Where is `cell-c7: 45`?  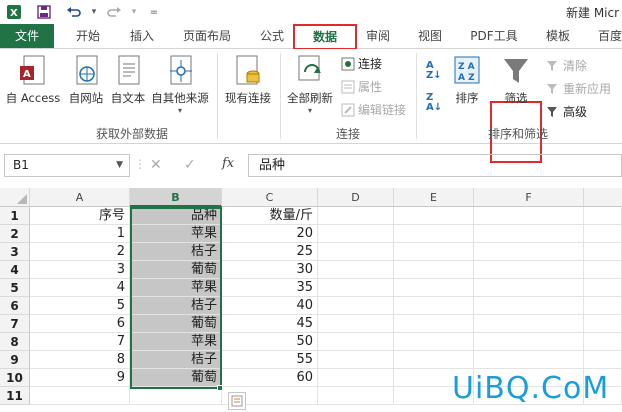 cell-c7: 45 is located at coordinates (270, 324).